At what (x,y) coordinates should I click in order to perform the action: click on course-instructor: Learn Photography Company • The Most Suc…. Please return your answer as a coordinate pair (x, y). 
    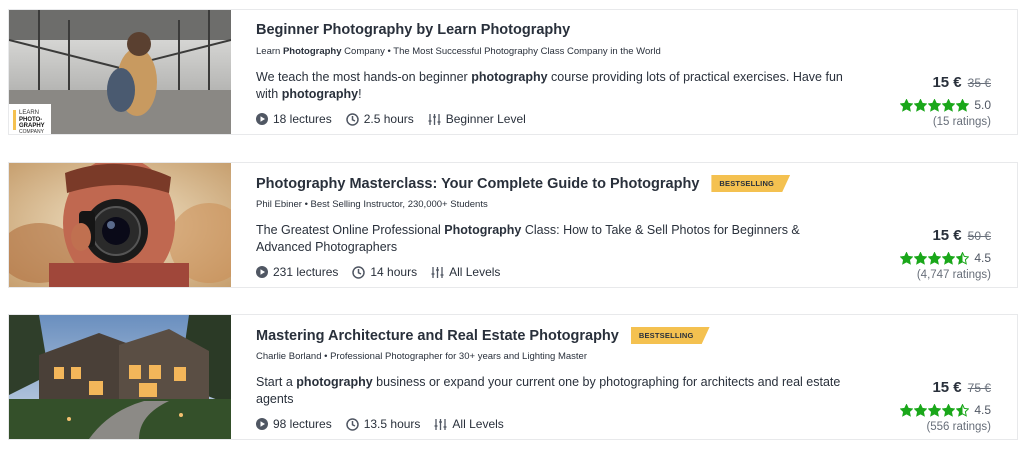
    Looking at the image, I should click on (458, 51).